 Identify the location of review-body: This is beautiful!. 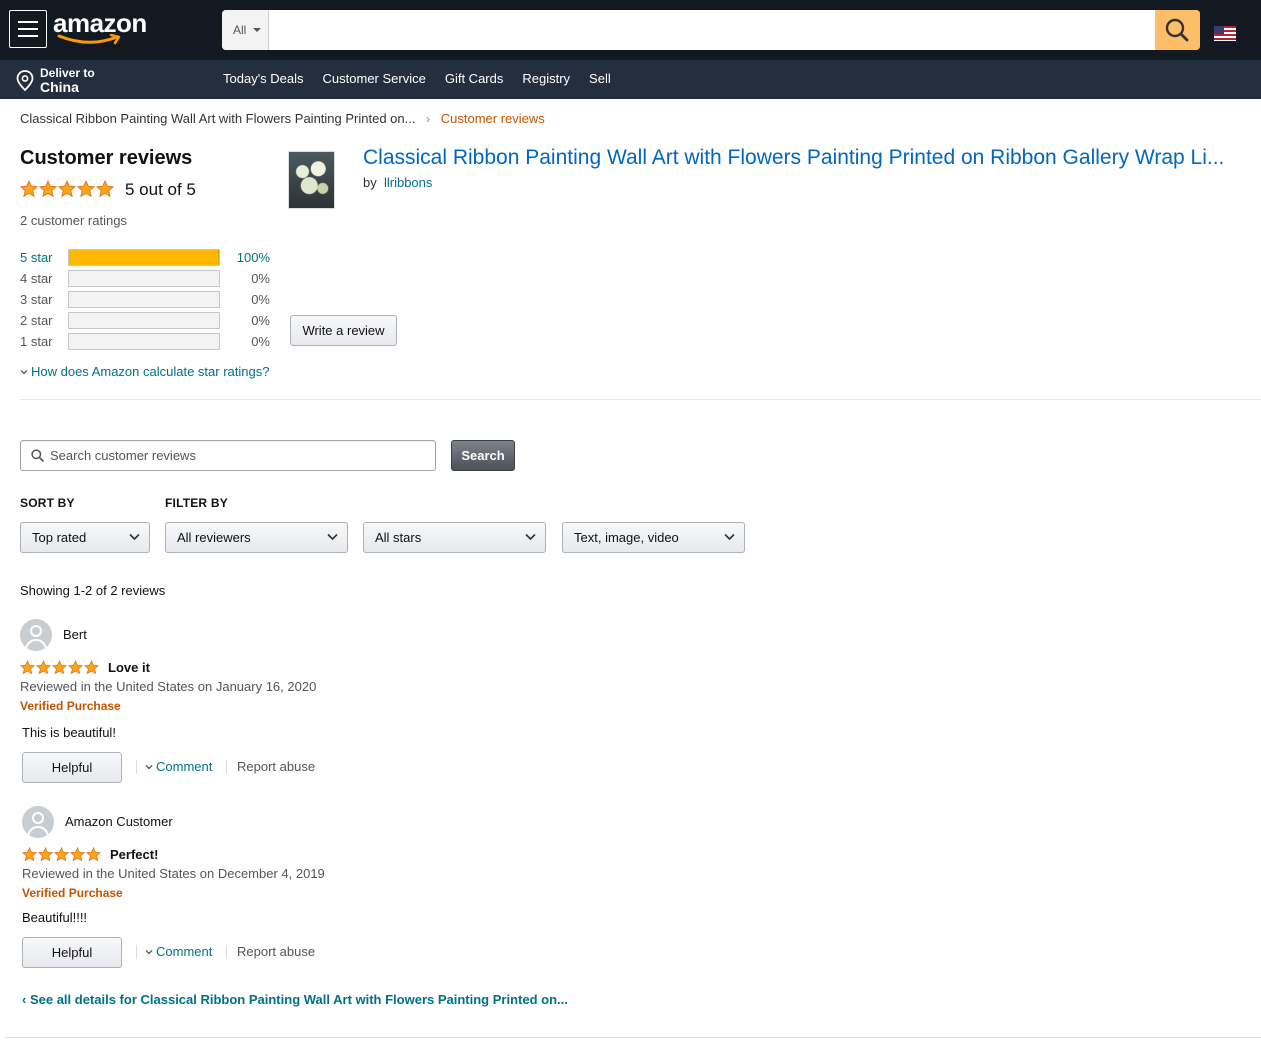
(69, 732).